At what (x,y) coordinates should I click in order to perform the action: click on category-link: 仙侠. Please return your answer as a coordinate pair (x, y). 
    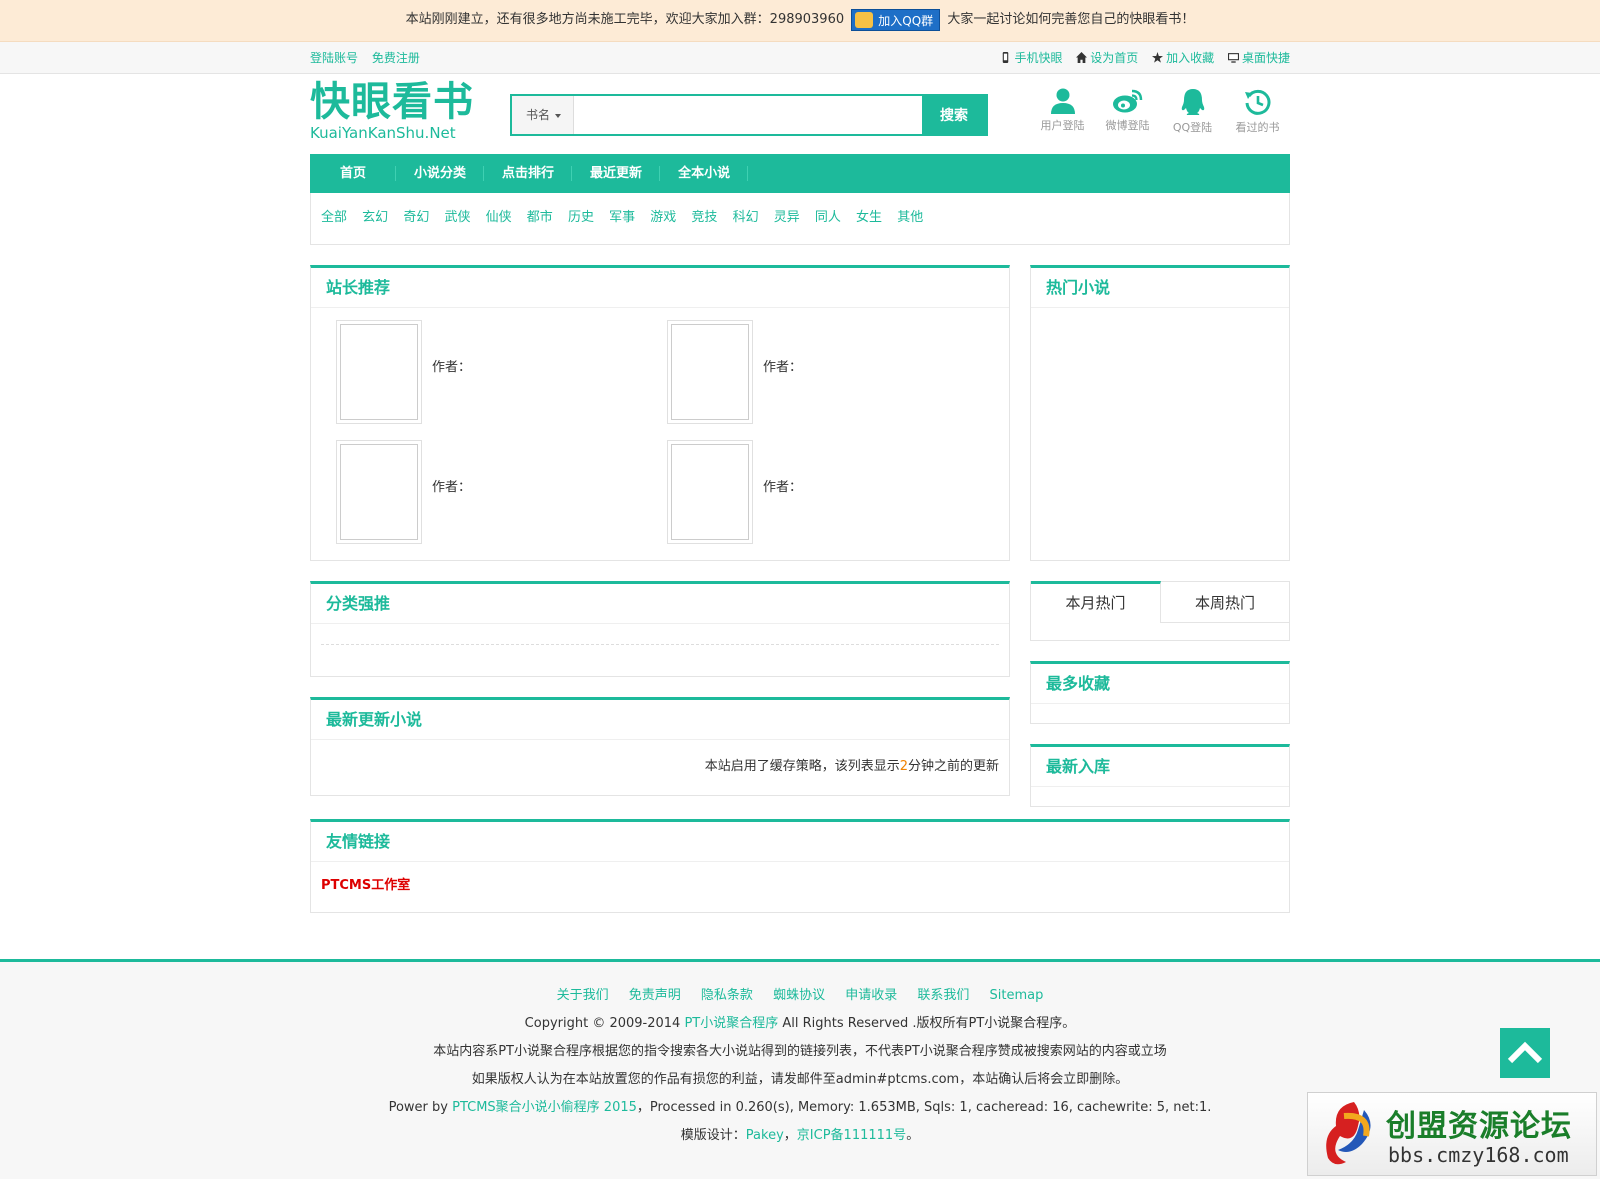
    Looking at the image, I should click on (499, 217).